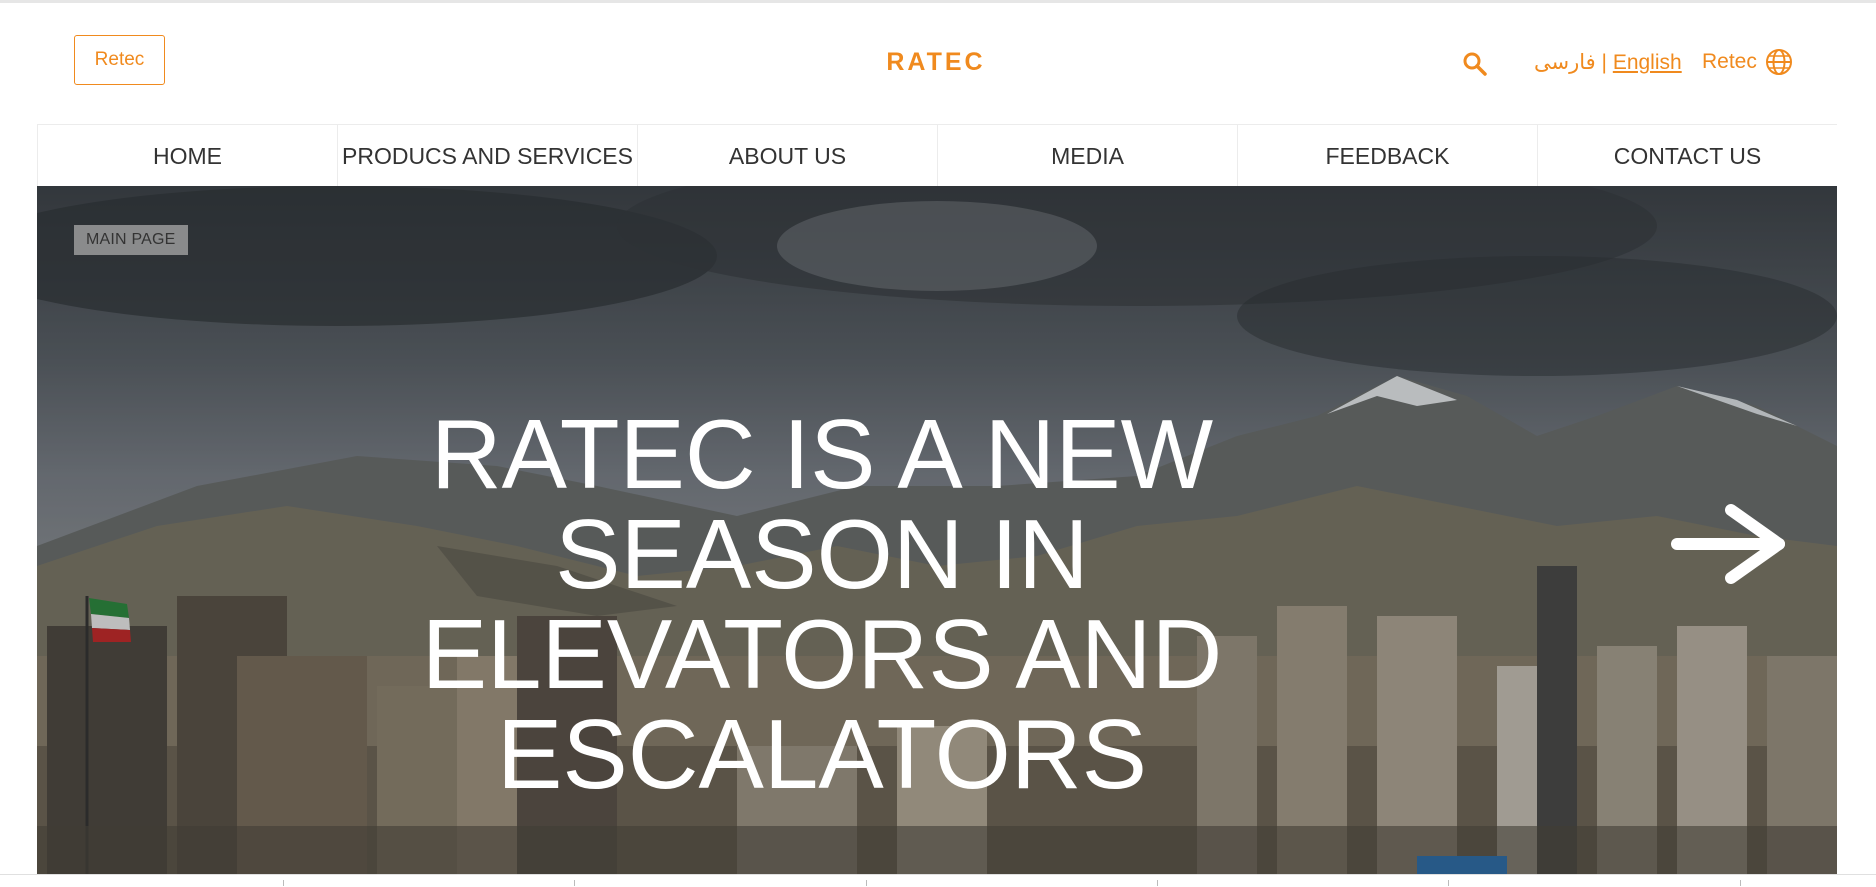 The image size is (1876, 887). What do you see at coordinates (1565, 62) in the screenshot?
I see `lang-farsi-link: فارسی` at bounding box center [1565, 62].